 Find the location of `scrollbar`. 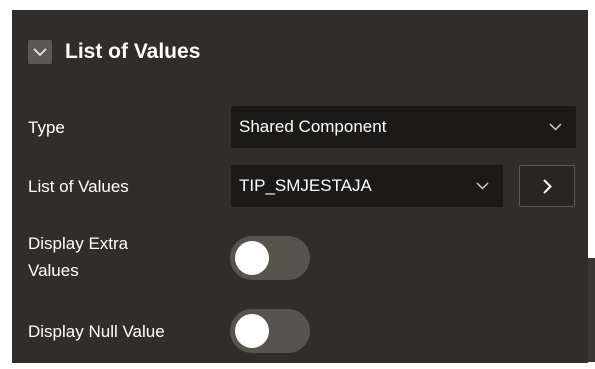

scrollbar is located at coordinates (591, 310).